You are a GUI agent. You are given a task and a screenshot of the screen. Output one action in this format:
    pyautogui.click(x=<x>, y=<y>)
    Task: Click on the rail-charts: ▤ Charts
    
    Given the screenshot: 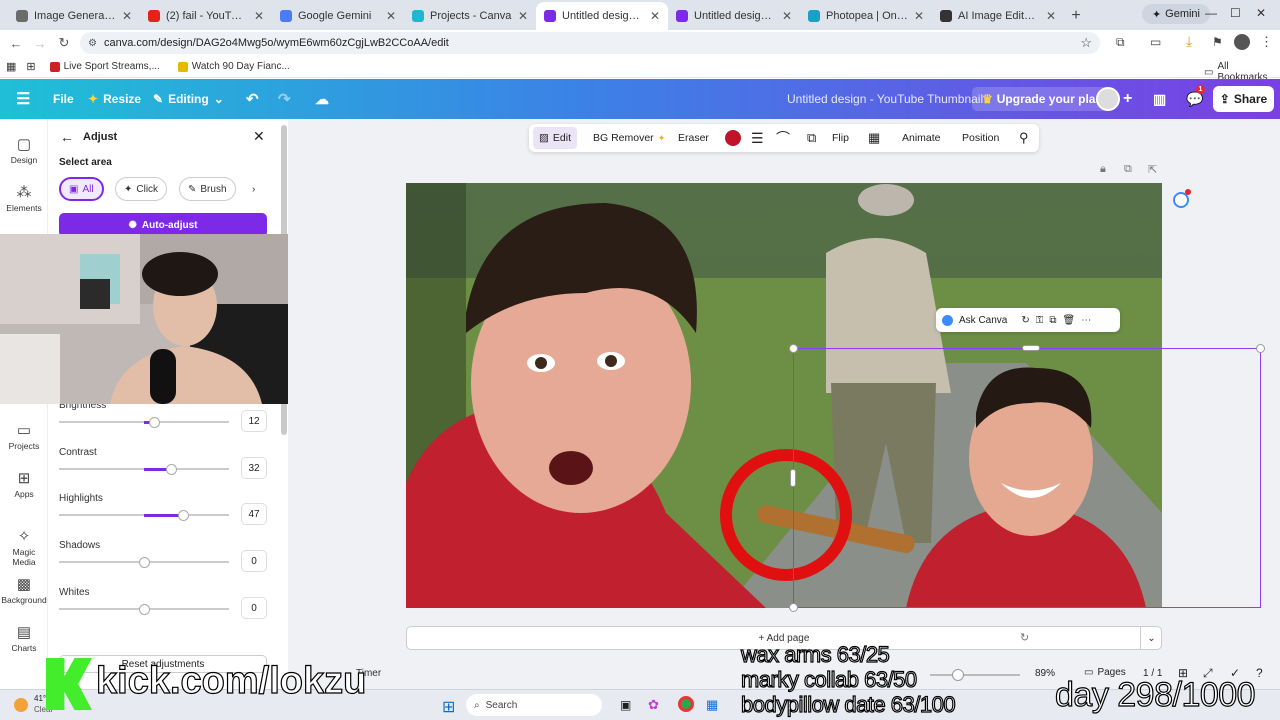 What is the action you would take?
    pyautogui.click(x=24, y=638)
    